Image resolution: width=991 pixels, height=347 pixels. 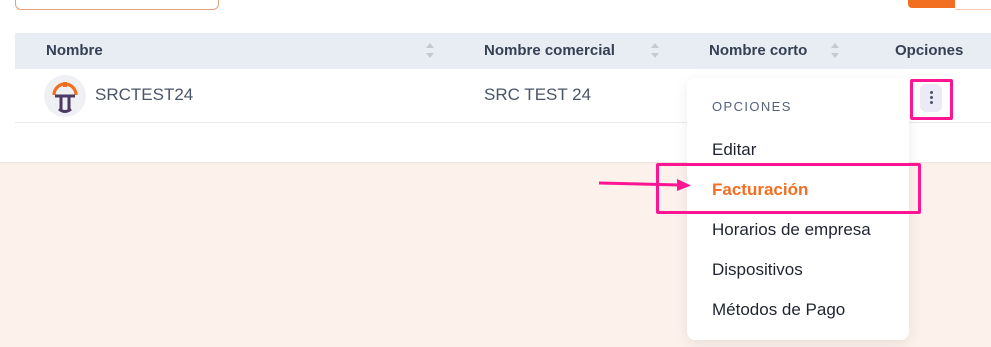 What do you see at coordinates (117, 5) in the screenshot?
I see `search-input` at bounding box center [117, 5].